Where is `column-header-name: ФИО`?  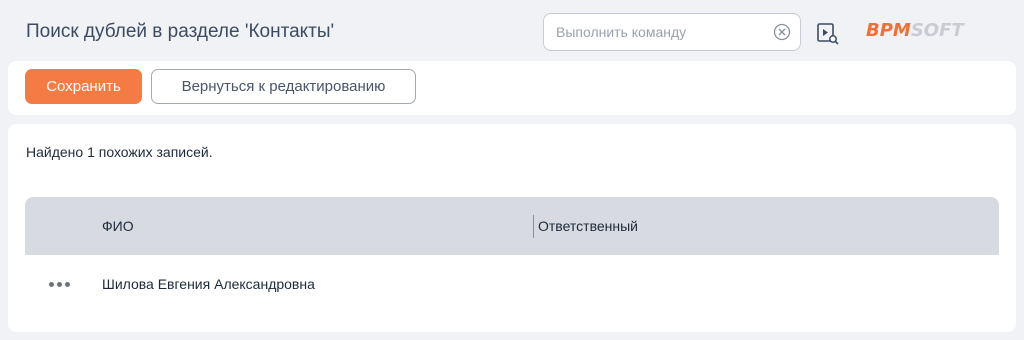 column-header-name: ФИО is located at coordinates (118, 226).